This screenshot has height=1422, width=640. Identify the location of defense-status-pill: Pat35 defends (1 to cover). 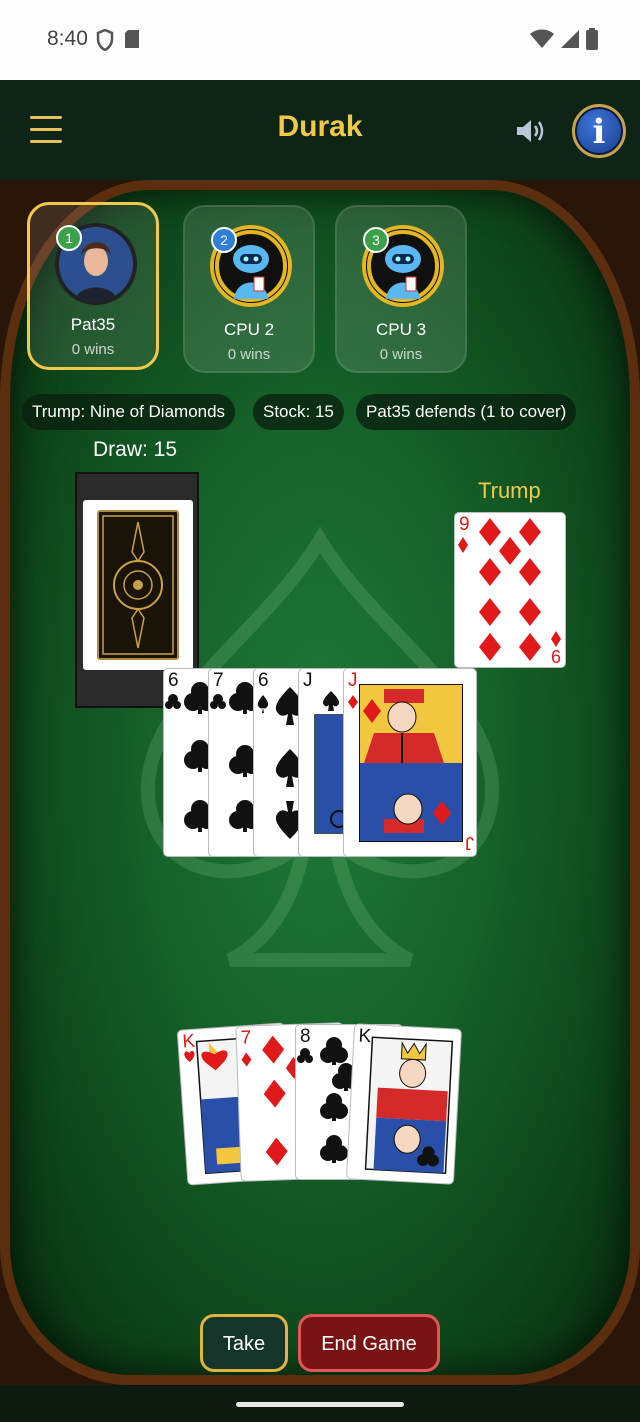
(466, 412).